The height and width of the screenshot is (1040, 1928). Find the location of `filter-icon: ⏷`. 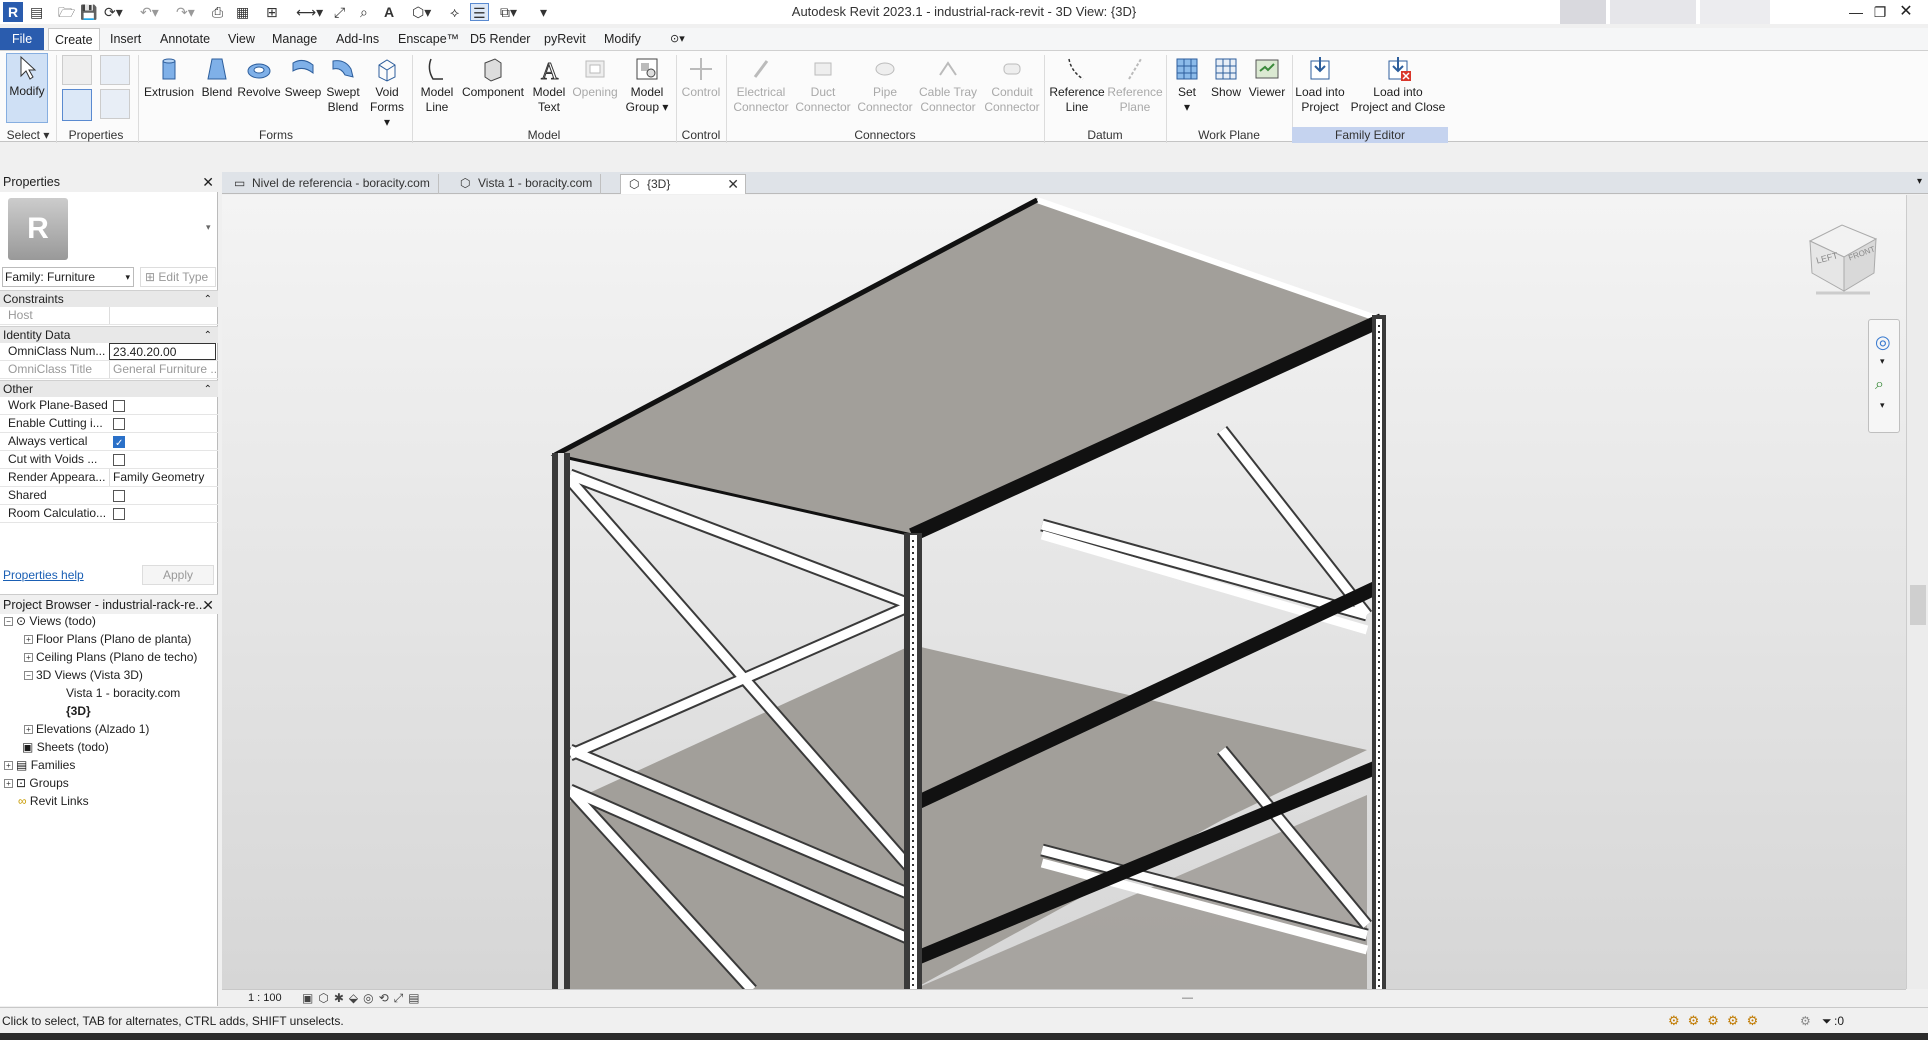

filter-icon: ⏷ is located at coordinates (1827, 1021).